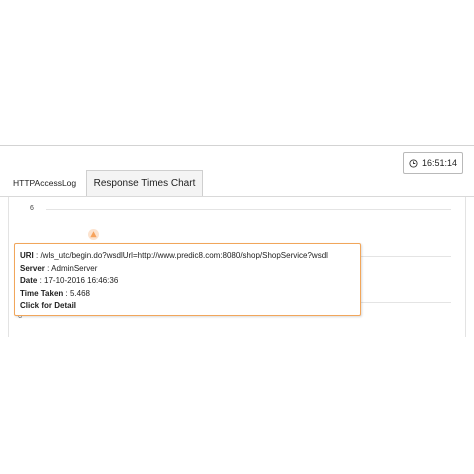 The height and width of the screenshot is (474, 474). Describe the element at coordinates (27, 255) in the screenshot. I see `tooltip-uri-label: URI` at that location.